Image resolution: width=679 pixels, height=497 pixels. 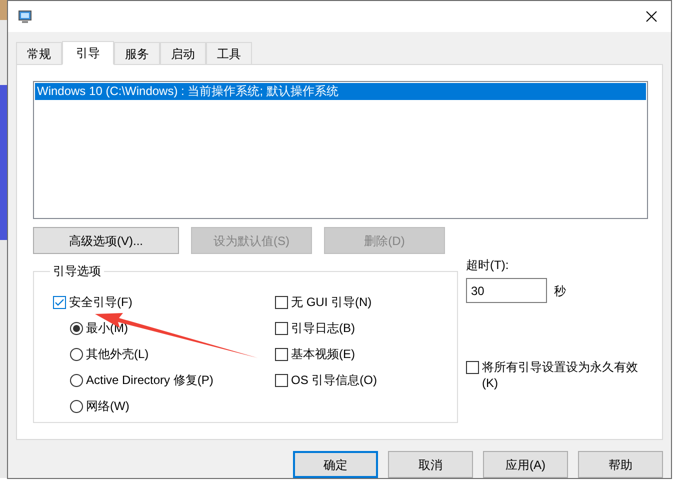 What do you see at coordinates (39, 53) in the screenshot?
I see `tab: 常规` at bounding box center [39, 53].